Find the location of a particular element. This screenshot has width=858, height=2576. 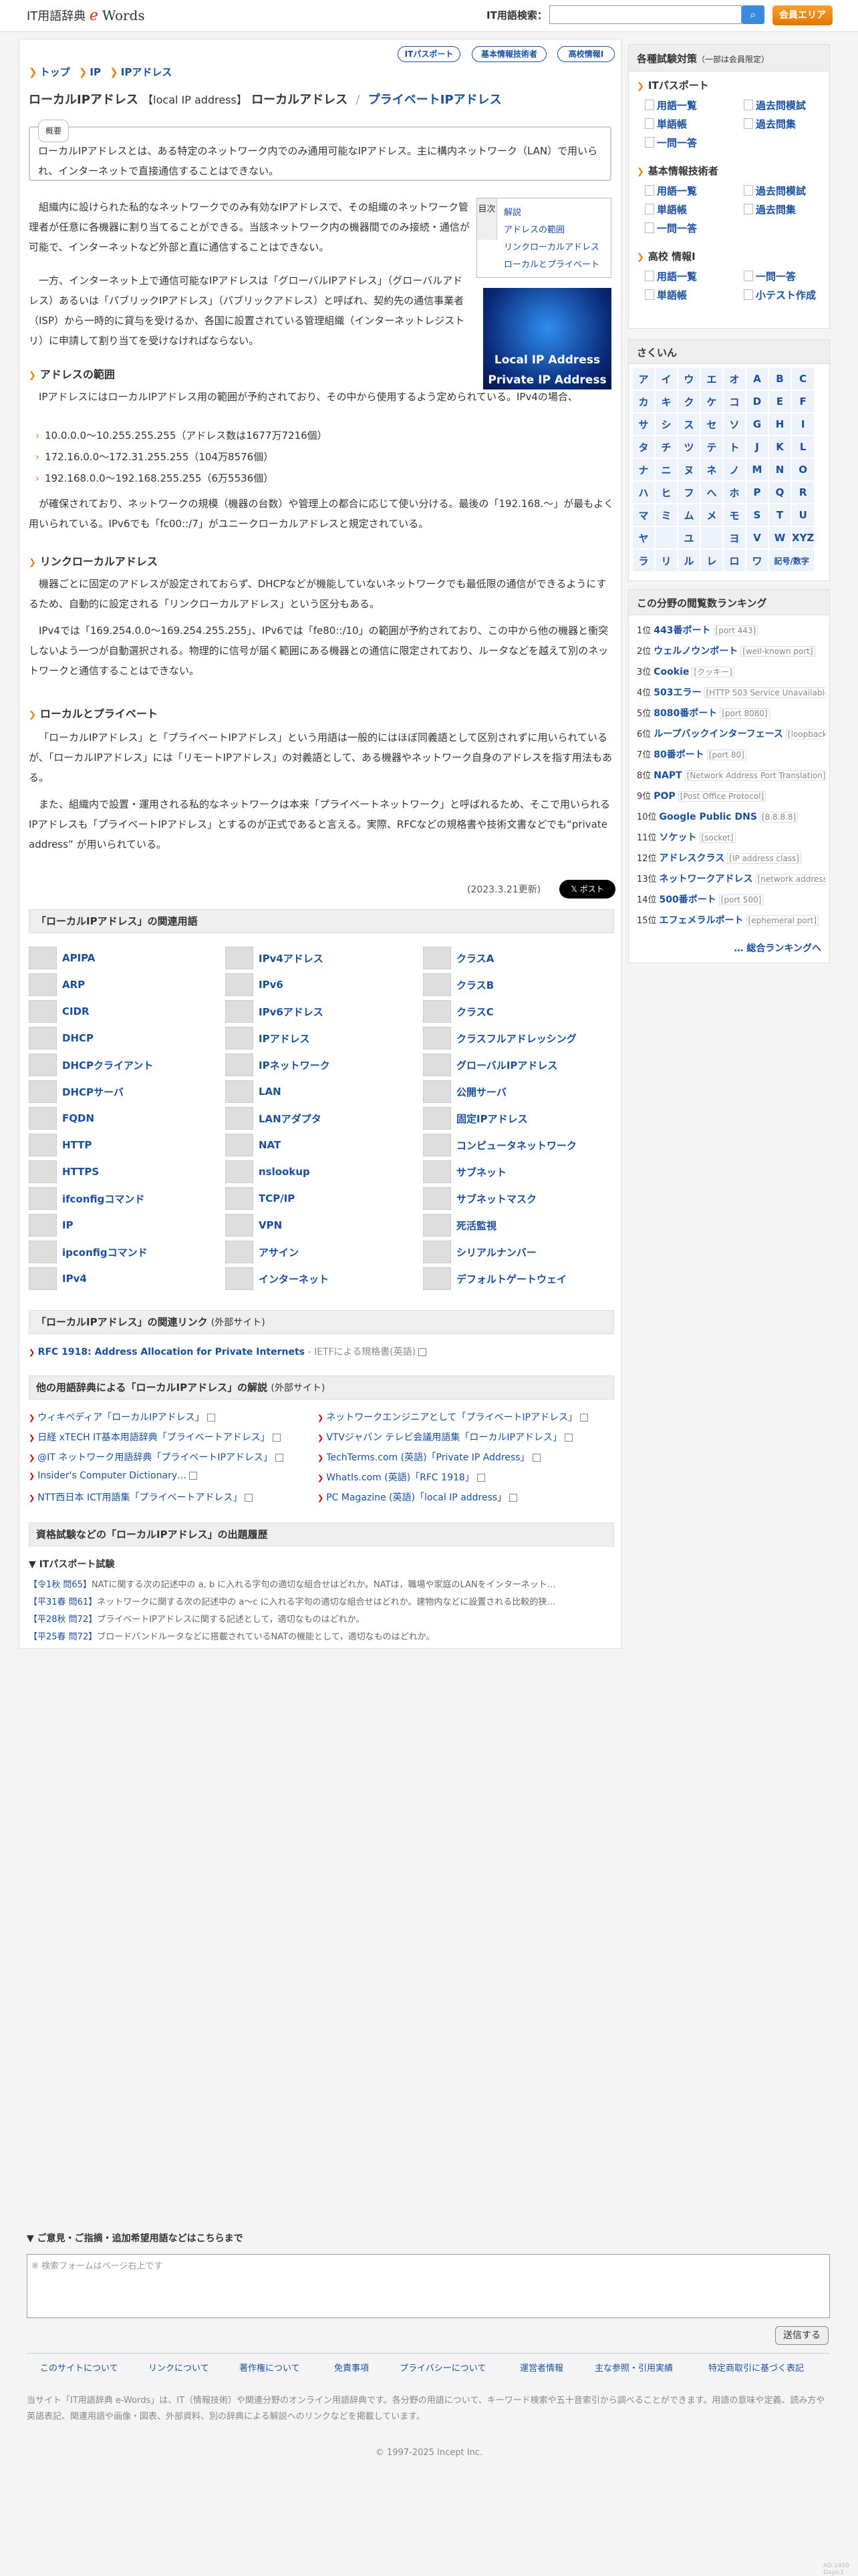

ranking-item: 4位 503エラー [HTTP 503 Service Unavailable] is located at coordinates (731, 692).